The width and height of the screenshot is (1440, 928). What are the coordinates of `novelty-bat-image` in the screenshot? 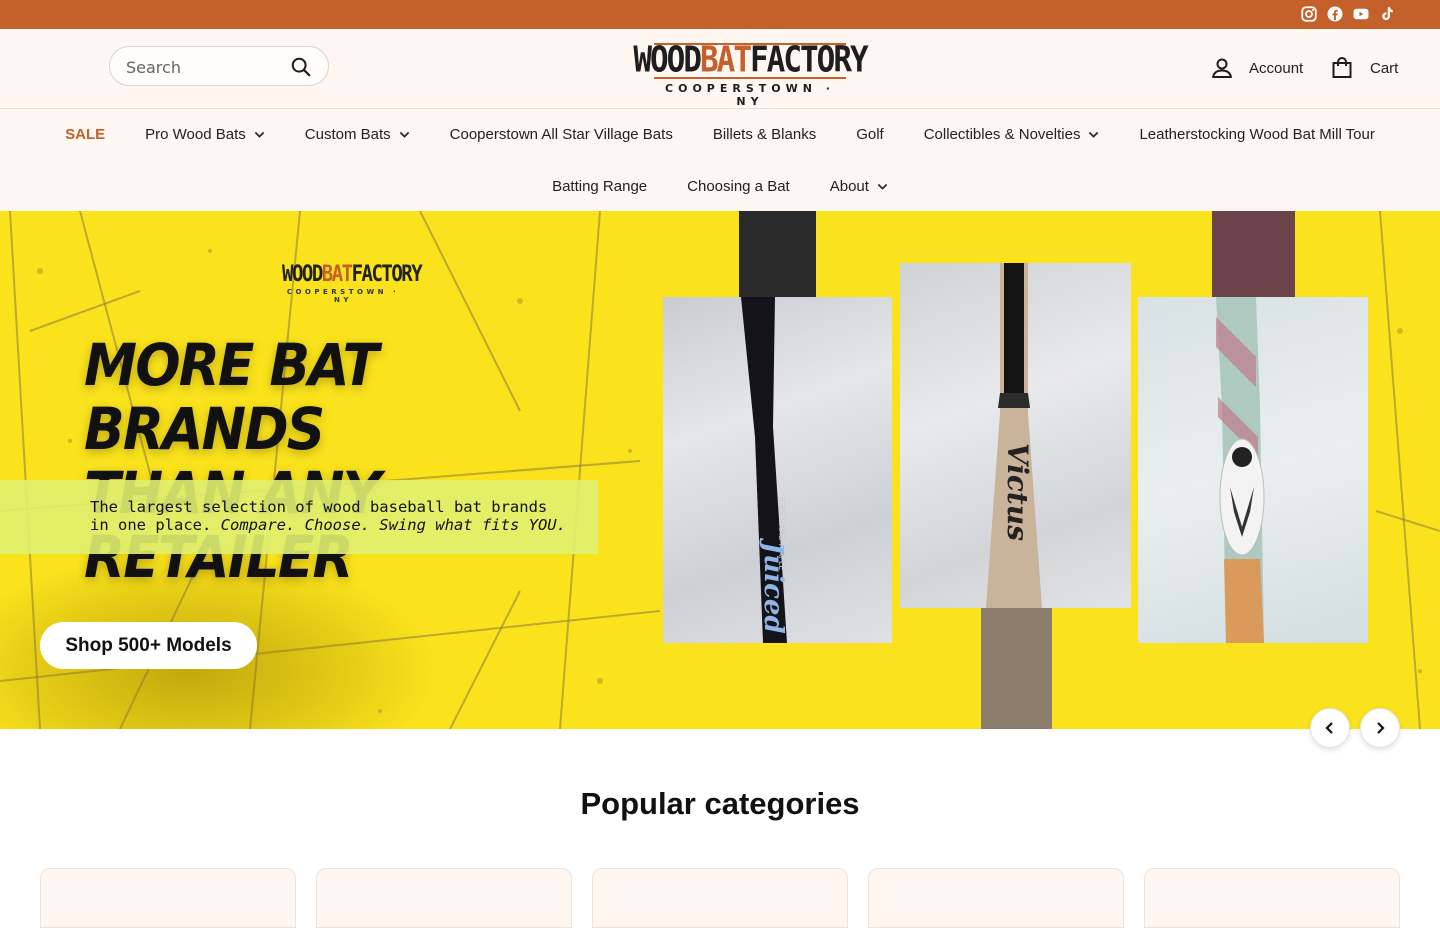 It's located at (1240, 470).